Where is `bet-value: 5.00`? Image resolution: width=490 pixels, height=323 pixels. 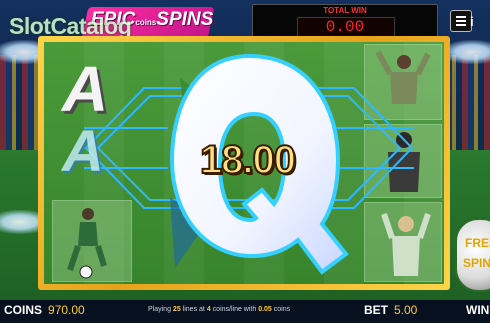 bet-value: 5.00 is located at coordinates (406, 310).